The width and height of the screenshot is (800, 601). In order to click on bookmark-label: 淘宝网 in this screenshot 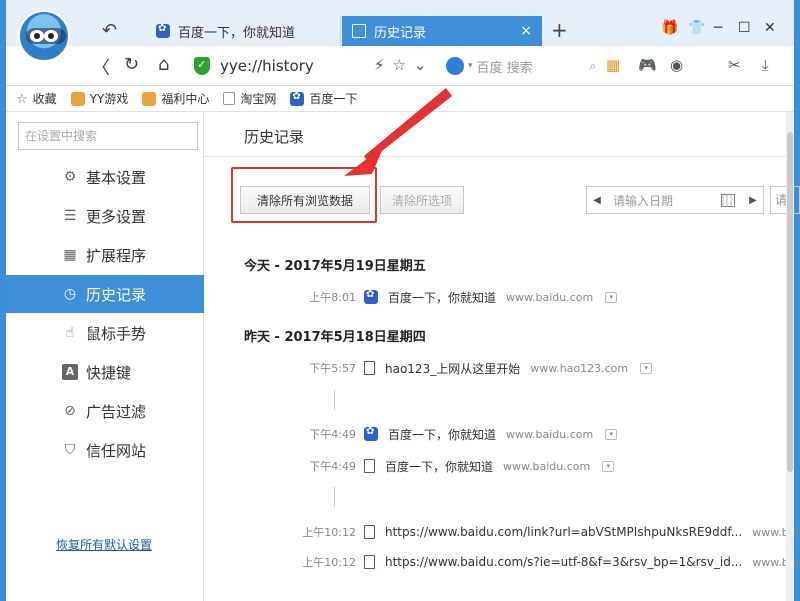, I will do `click(258, 99)`.